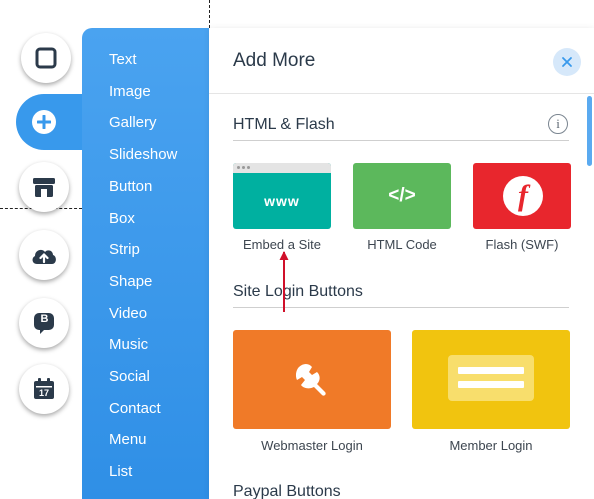  I want to click on flash-label: Flash (SWF), so click(522, 244).